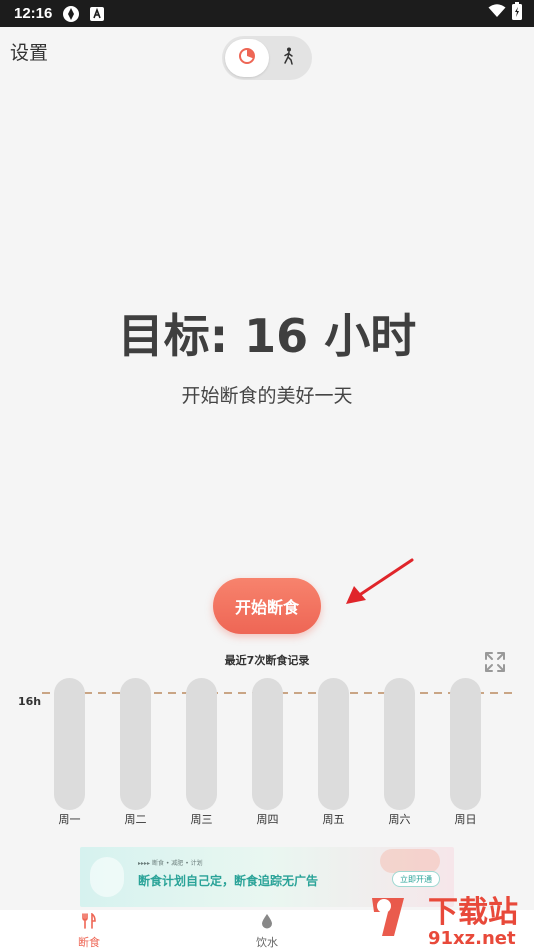 This screenshot has height=950, width=534. Describe the element at coordinates (466, 819) in the screenshot. I see `x-tick-label: 周日` at that location.